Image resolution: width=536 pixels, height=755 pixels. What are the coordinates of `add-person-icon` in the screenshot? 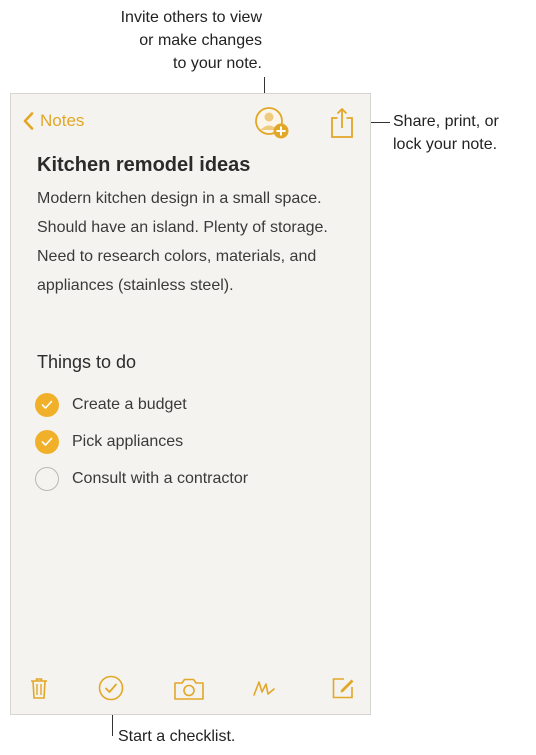 It's located at (272, 123).